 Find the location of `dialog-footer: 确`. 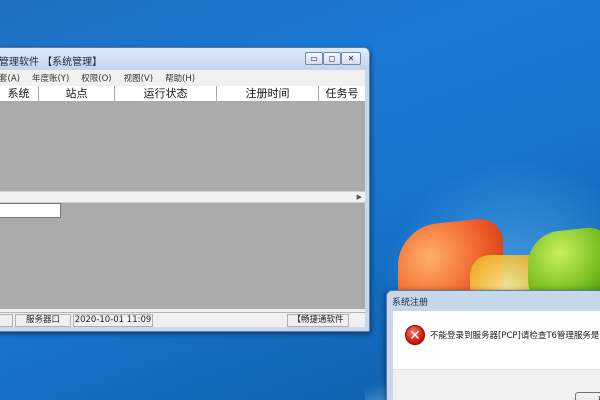

dialog-footer: 确 is located at coordinates (496, 384).